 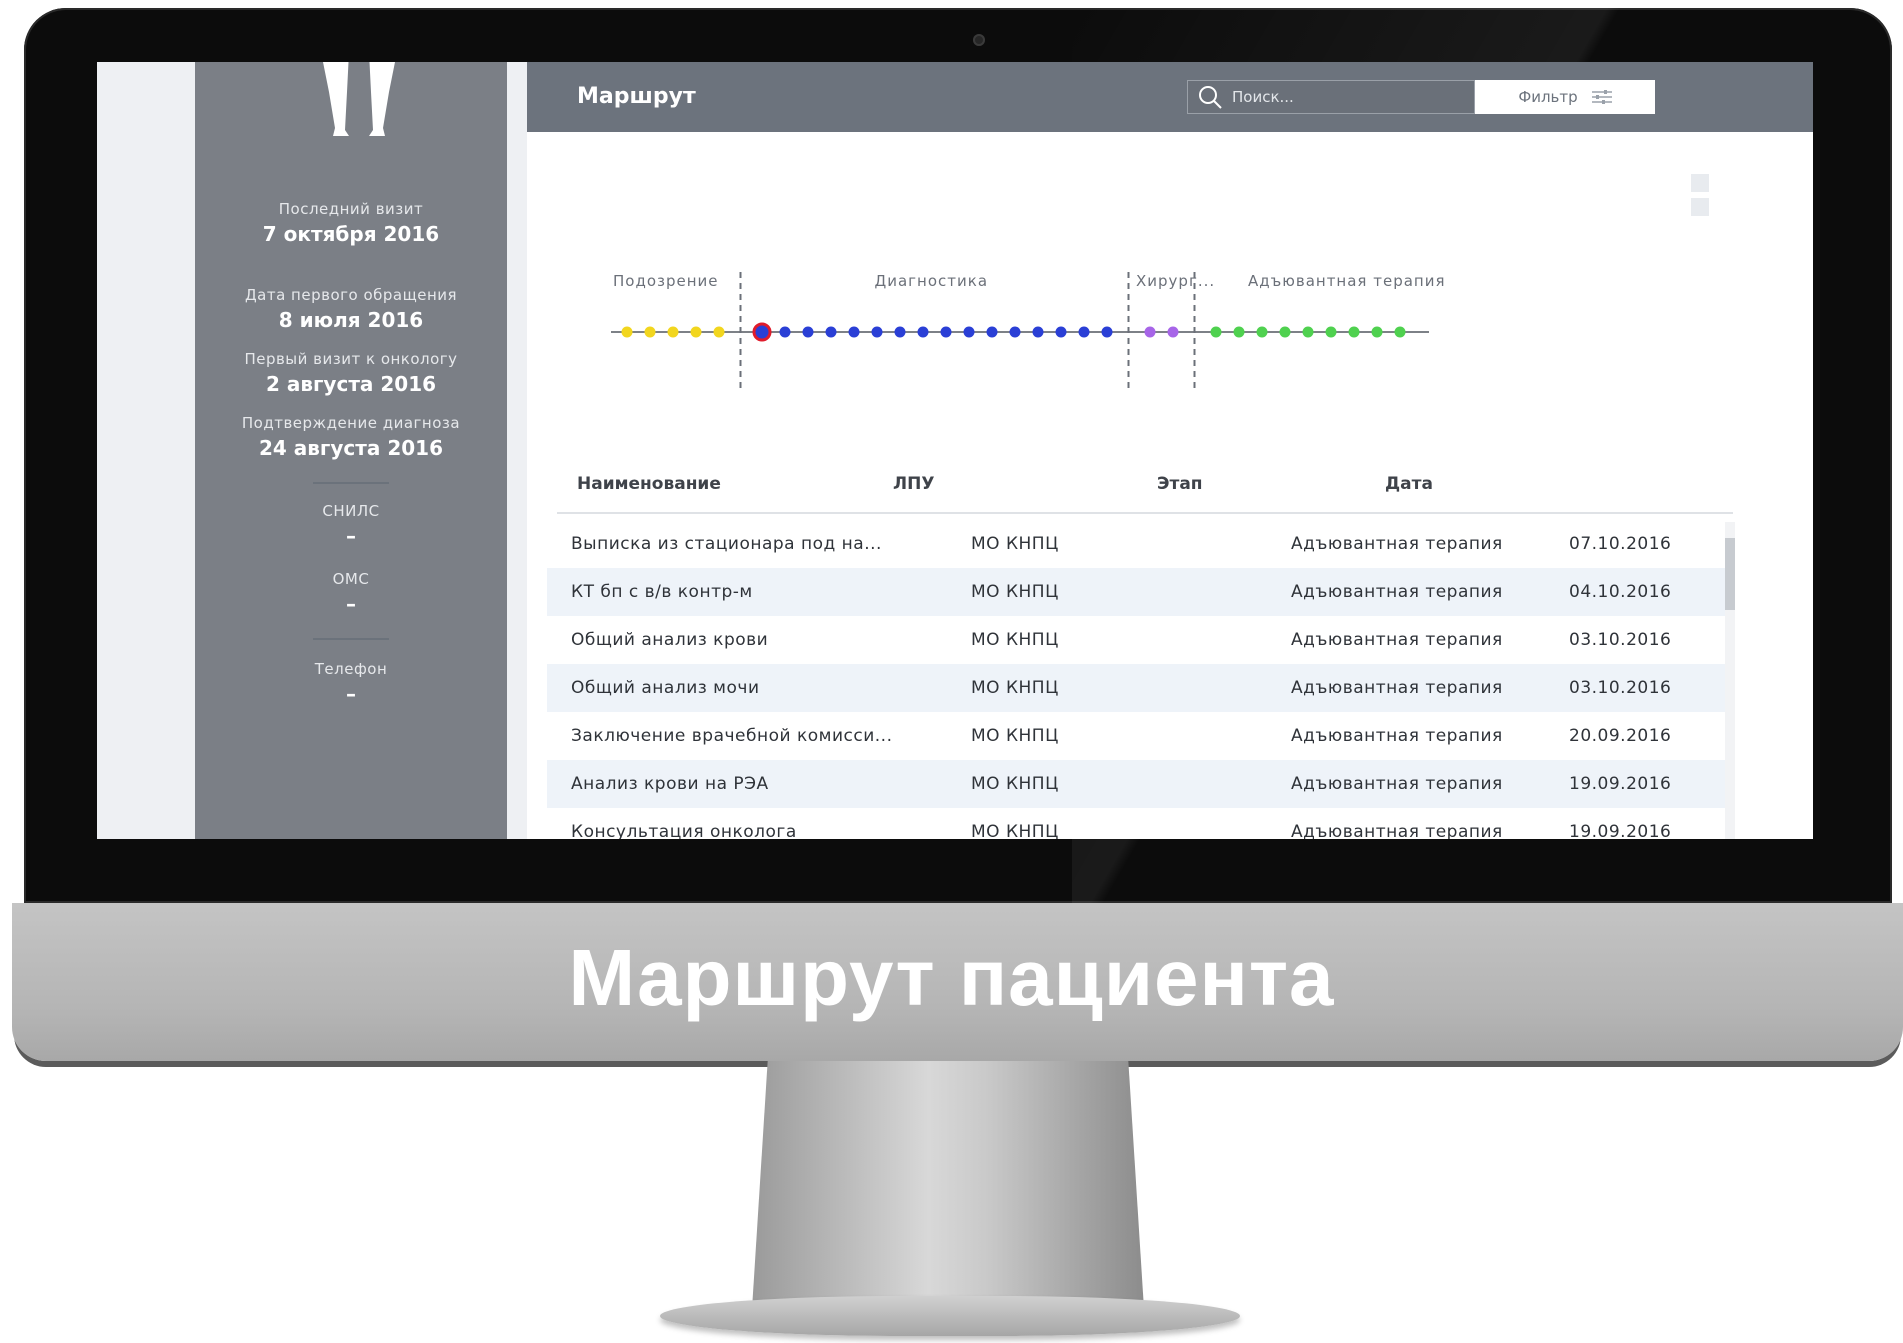 I want to click on monitor-base, so click(x=950, y=1316).